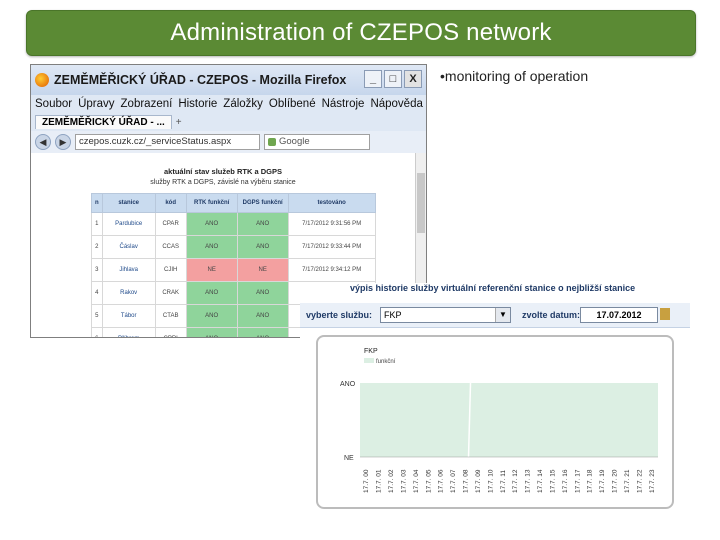 The height and width of the screenshot is (540, 720). What do you see at coordinates (233, 224) in the screenshot?
I see `table-row: 1 Pardubice CPAR ANO ANO 7/17/2012 9:31:56 PM` at bounding box center [233, 224].